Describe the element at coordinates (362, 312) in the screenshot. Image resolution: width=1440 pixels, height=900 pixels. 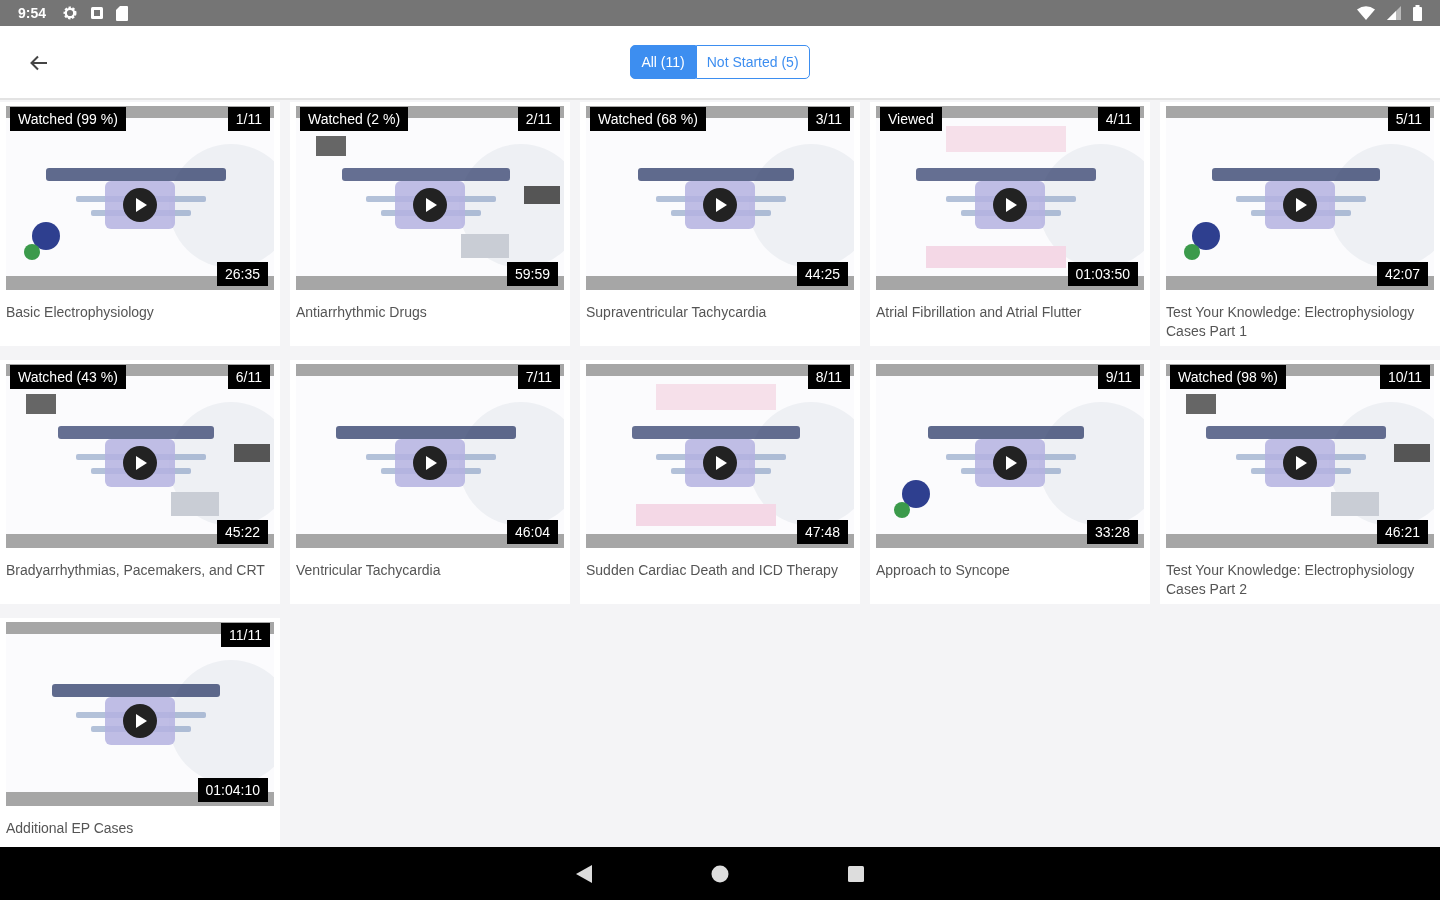
I see `video-title: Antiarrhythmic Drugs` at that location.